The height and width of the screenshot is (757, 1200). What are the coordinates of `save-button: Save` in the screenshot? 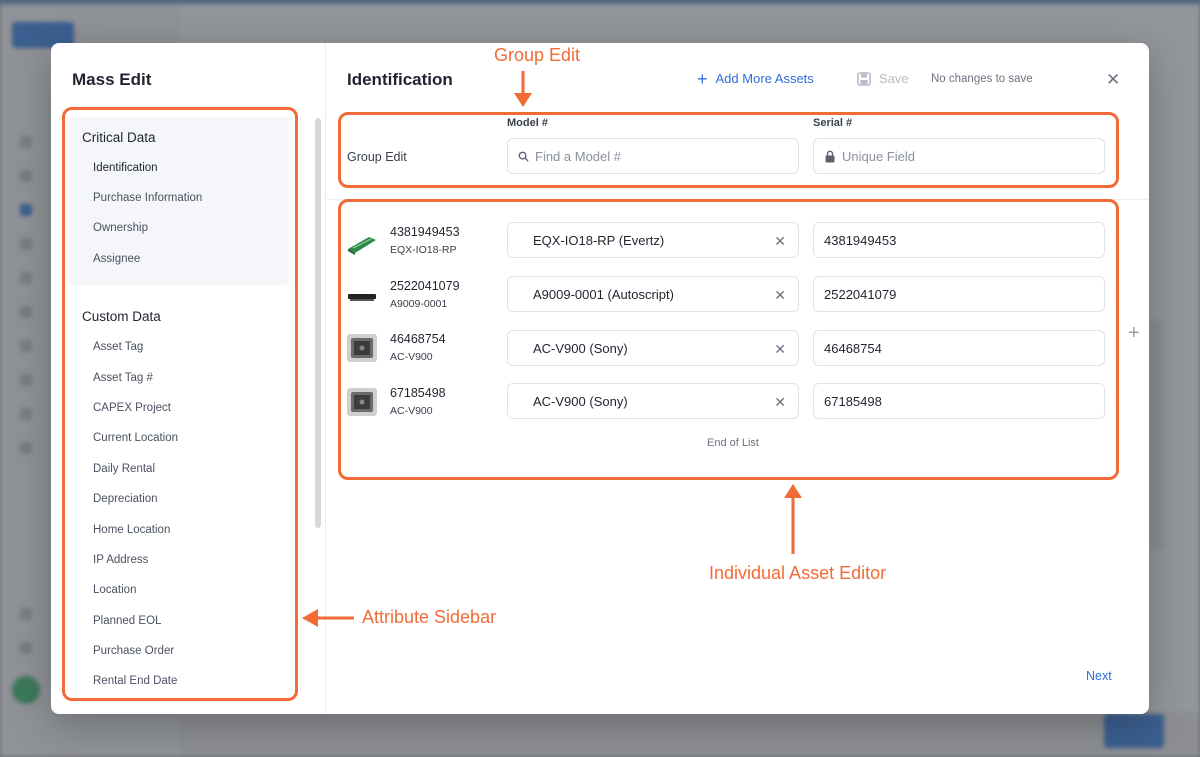 It's located at (883, 78).